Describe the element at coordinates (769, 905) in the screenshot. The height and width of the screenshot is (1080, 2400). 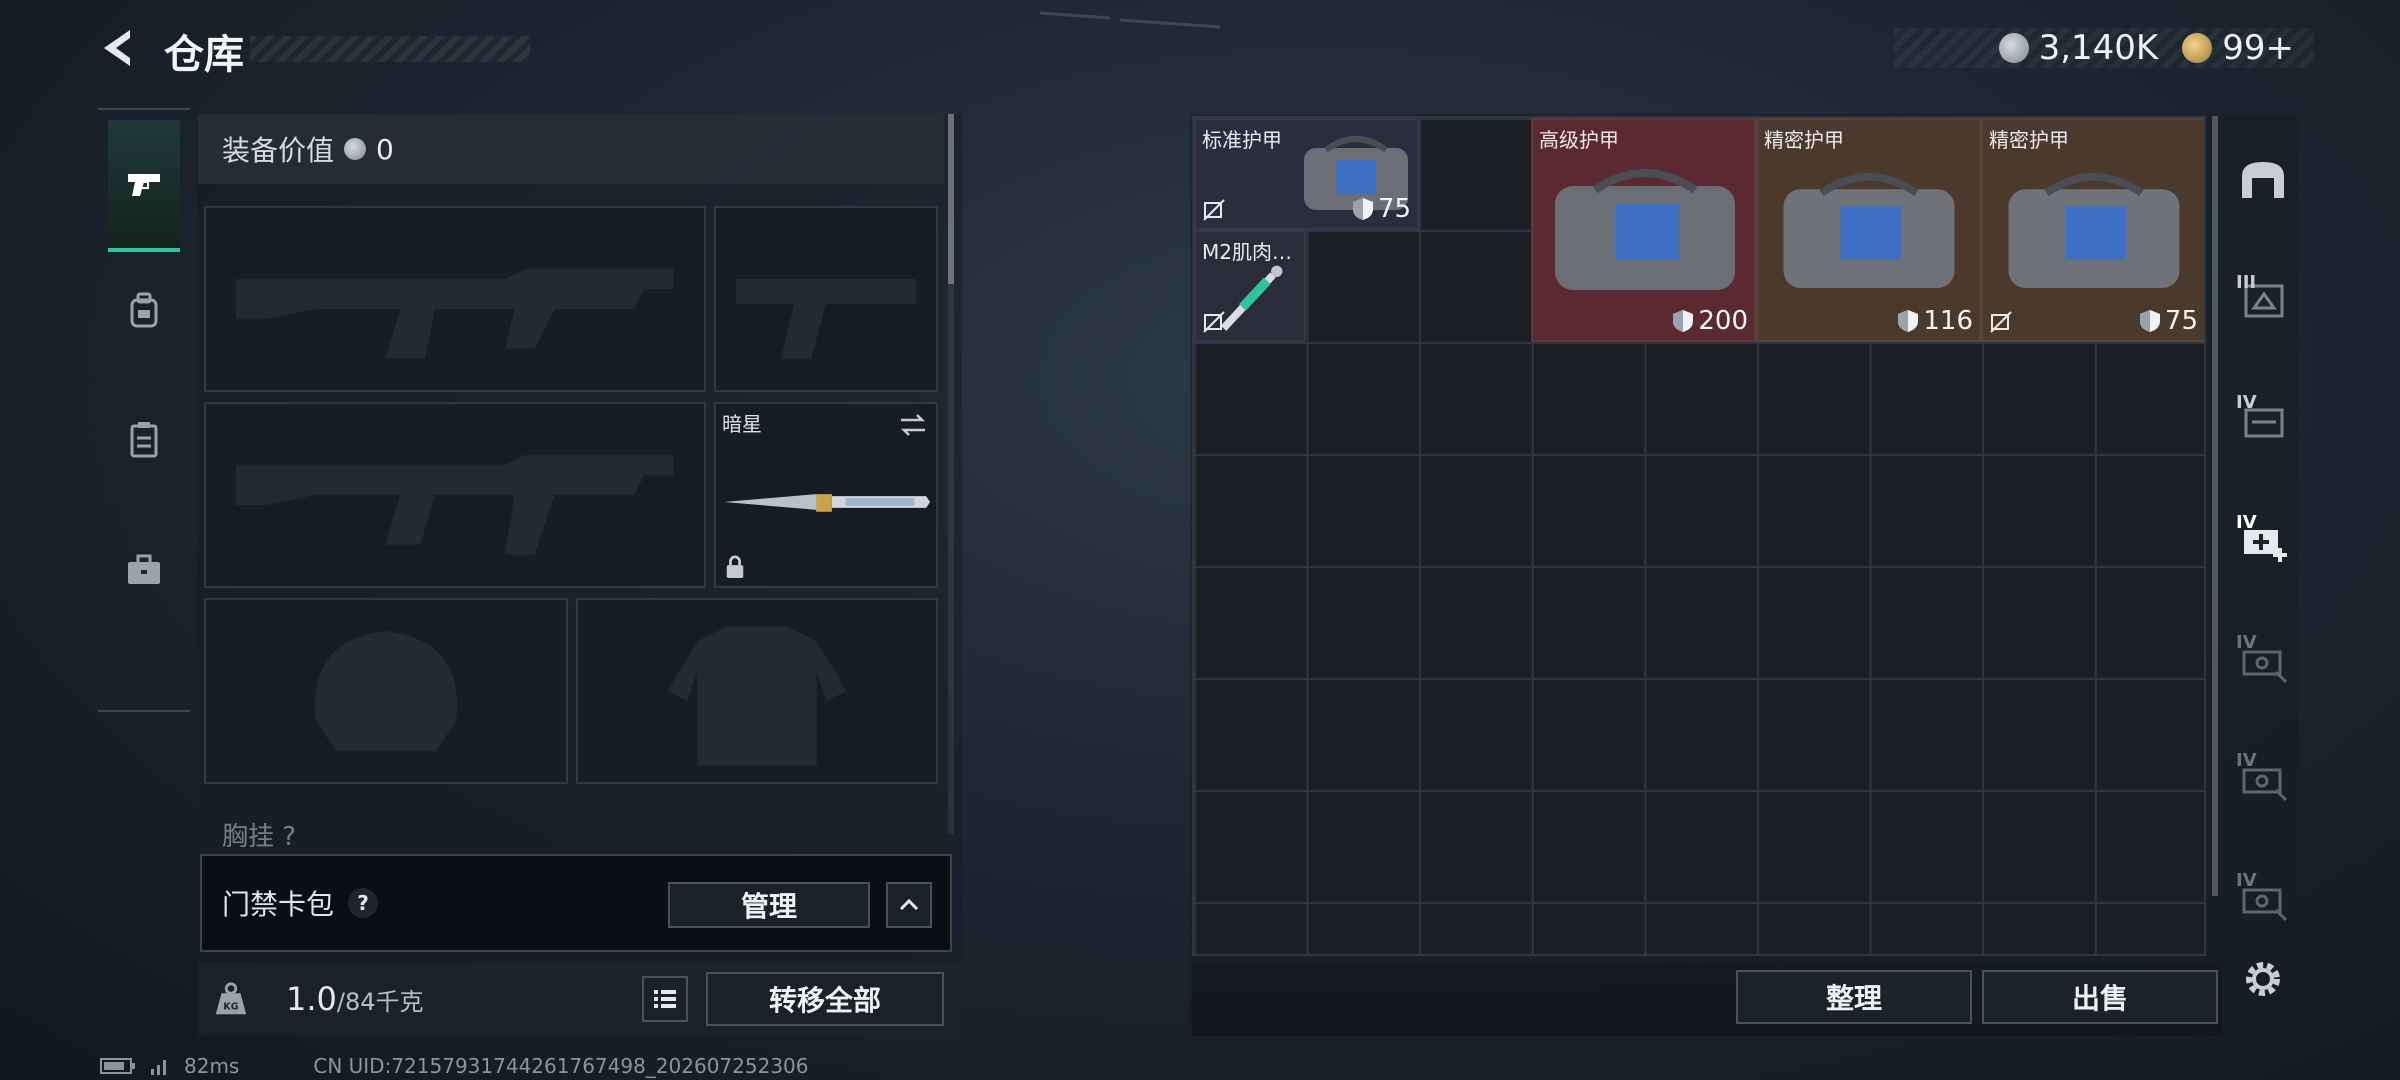
I see `manage-button: 管理` at that location.